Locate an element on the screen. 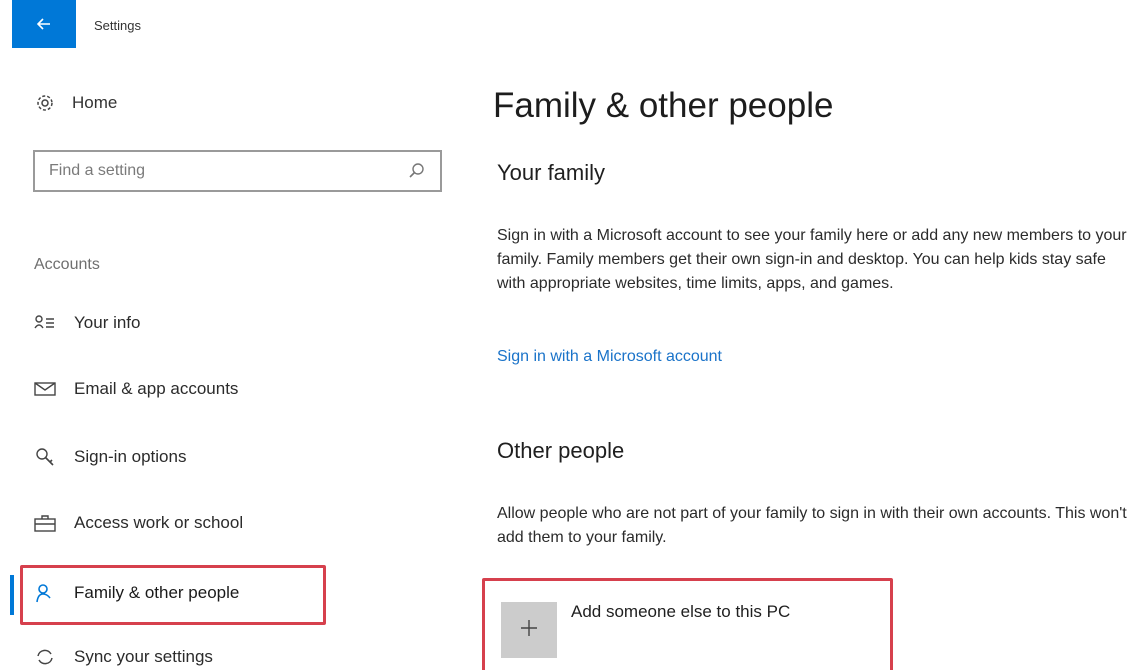  selection-indicator is located at coordinates (12, 595).